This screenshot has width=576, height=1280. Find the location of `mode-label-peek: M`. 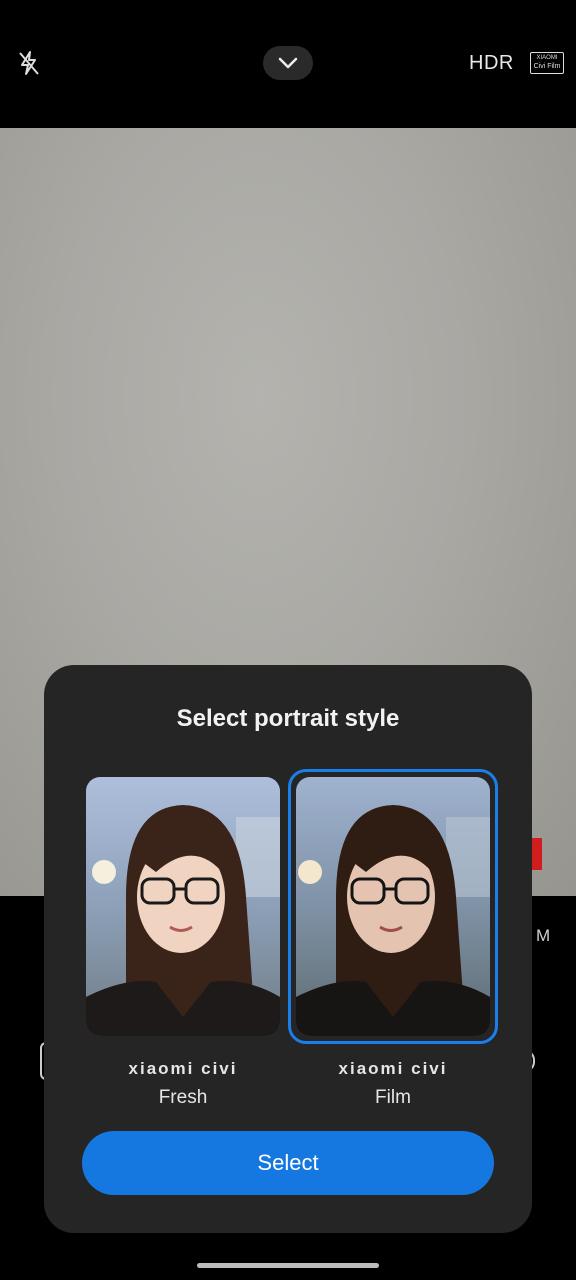

mode-label-peek: M is located at coordinates (543, 936).